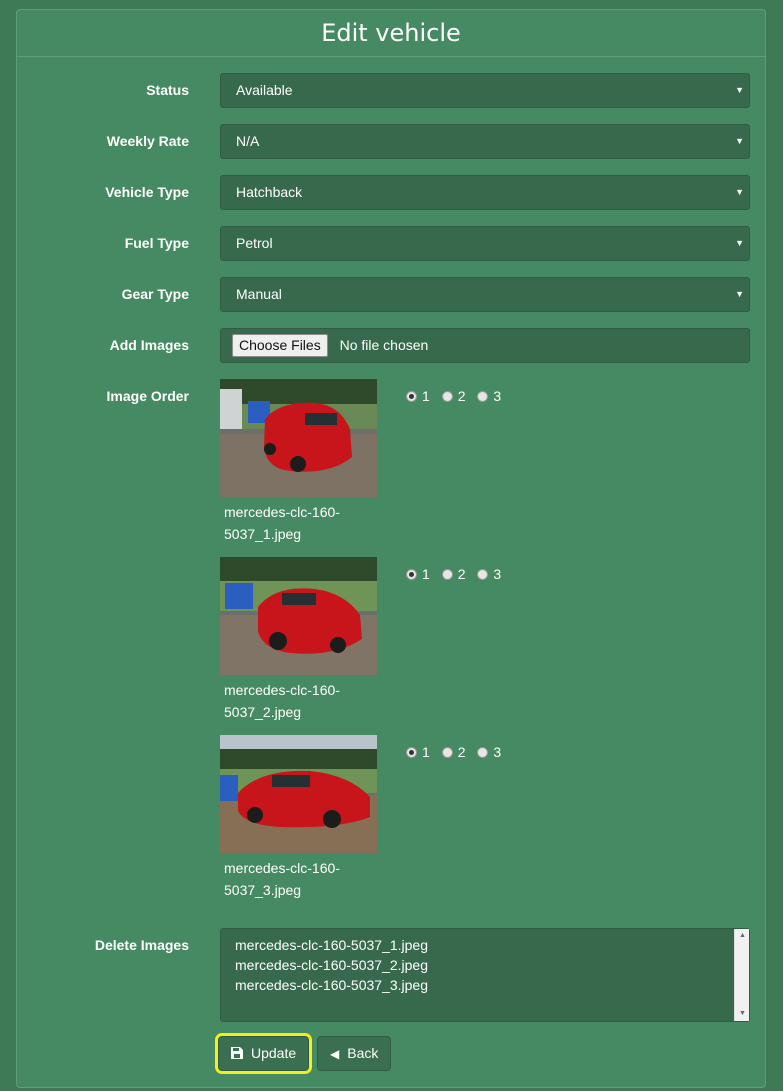  What do you see at coordinates (248, 141) in the screenshot?
I see `weekly-rate-value: N/A` at bounding box center [248, 141].